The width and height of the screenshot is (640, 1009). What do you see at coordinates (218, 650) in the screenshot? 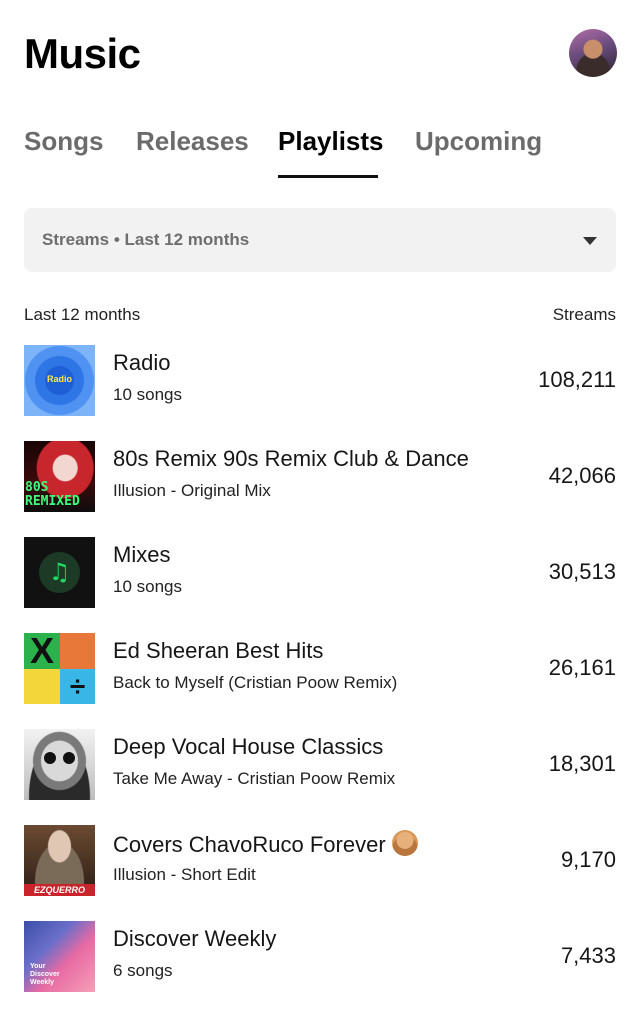
I see `playlist-name: Ed Sheeran Best Hits` at bounding box center [218, 650].